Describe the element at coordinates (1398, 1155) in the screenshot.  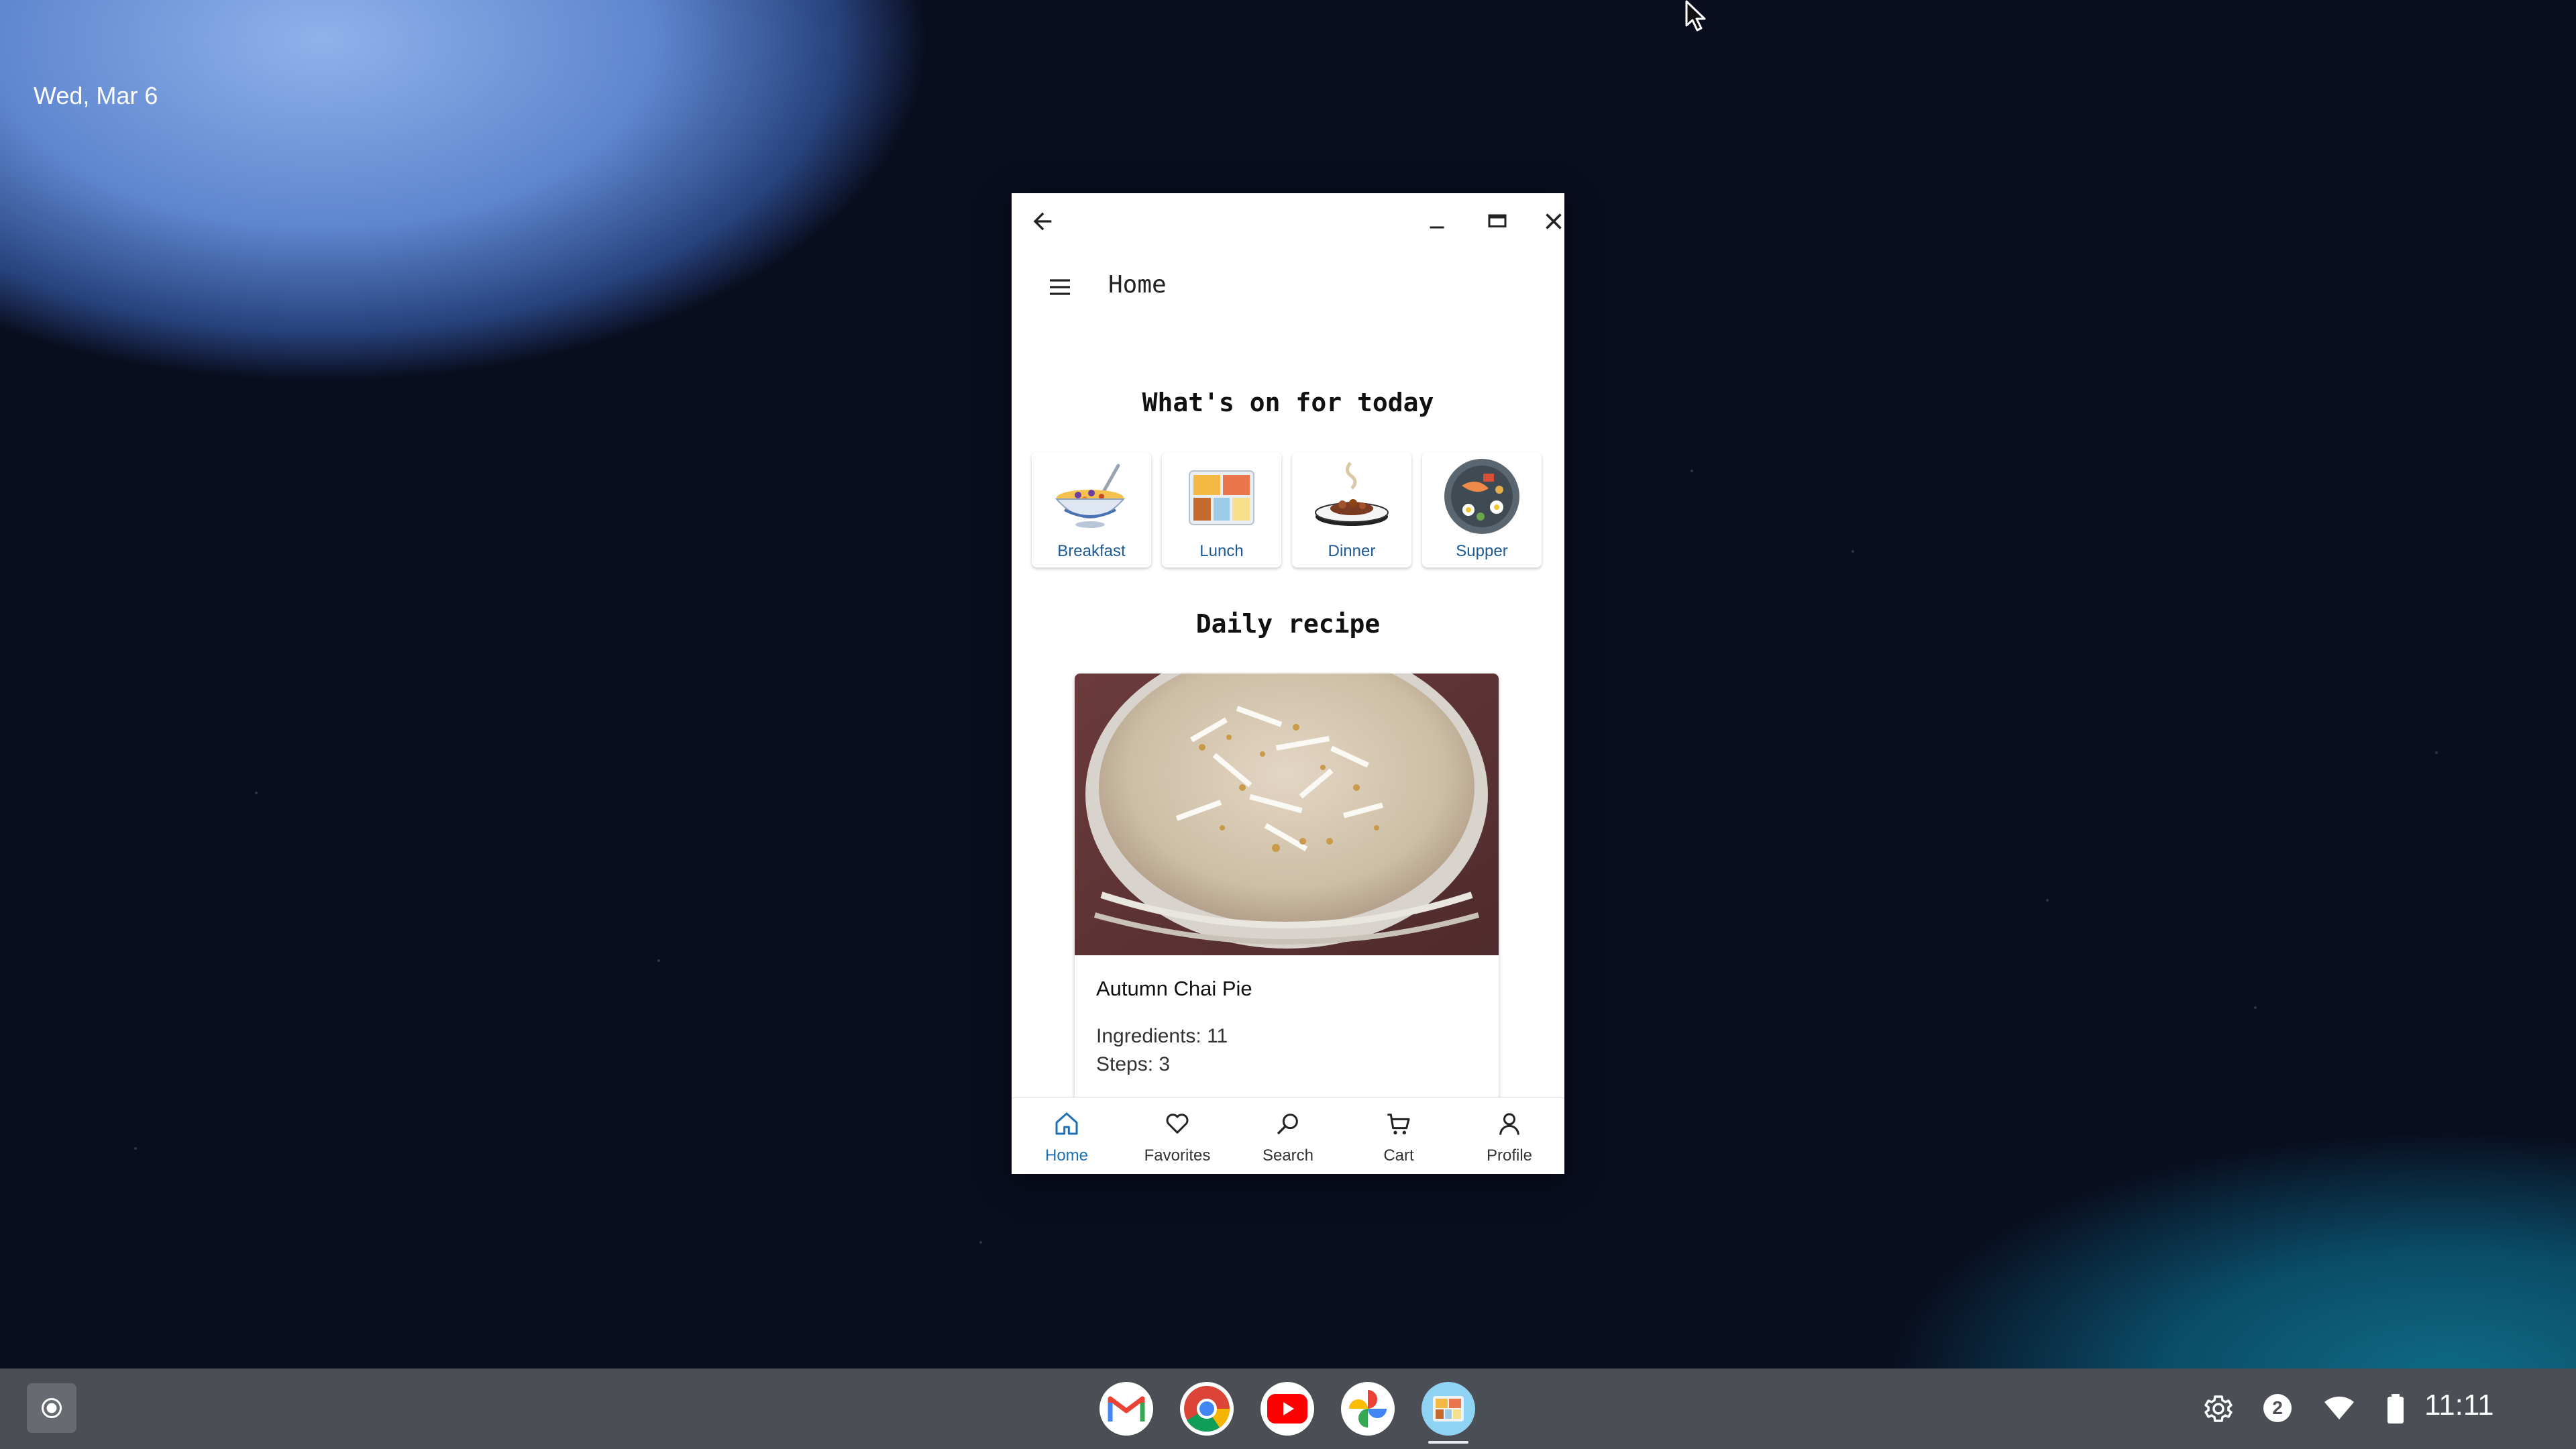
I see `nav-label: Cart` at that location.